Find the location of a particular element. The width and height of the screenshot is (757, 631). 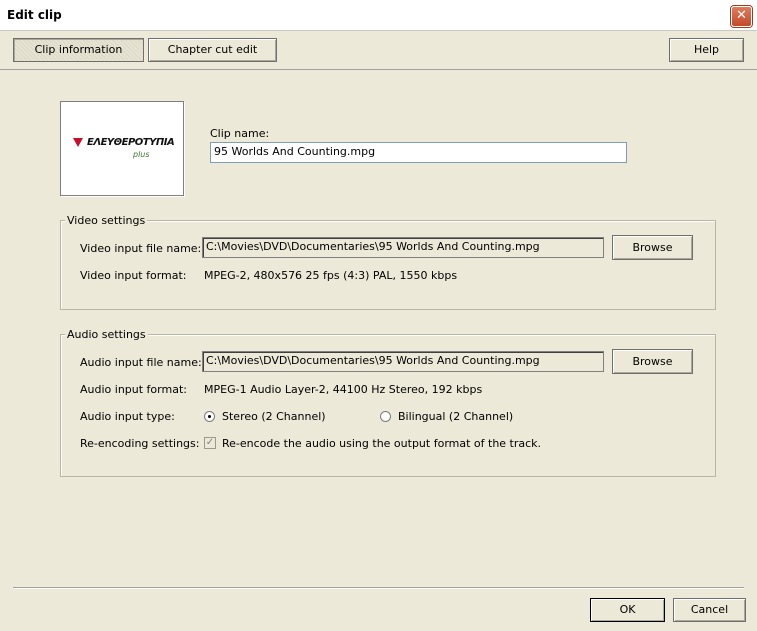

thumbnail-logo-text: ΕΛΕΥΘΕΡΟΤΥΠΙΑ is located at coordinates (131, 142).